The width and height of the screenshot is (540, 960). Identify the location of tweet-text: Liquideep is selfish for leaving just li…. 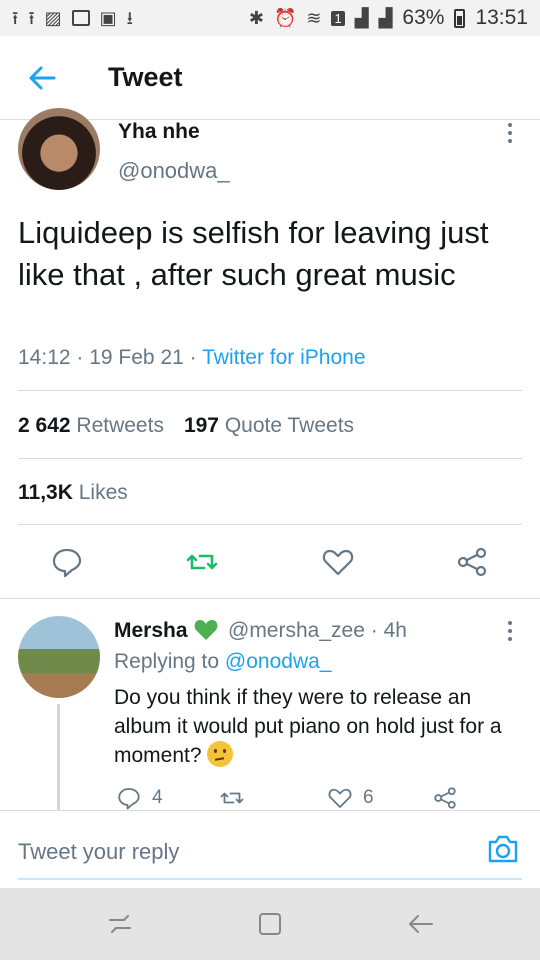
(253, 253).